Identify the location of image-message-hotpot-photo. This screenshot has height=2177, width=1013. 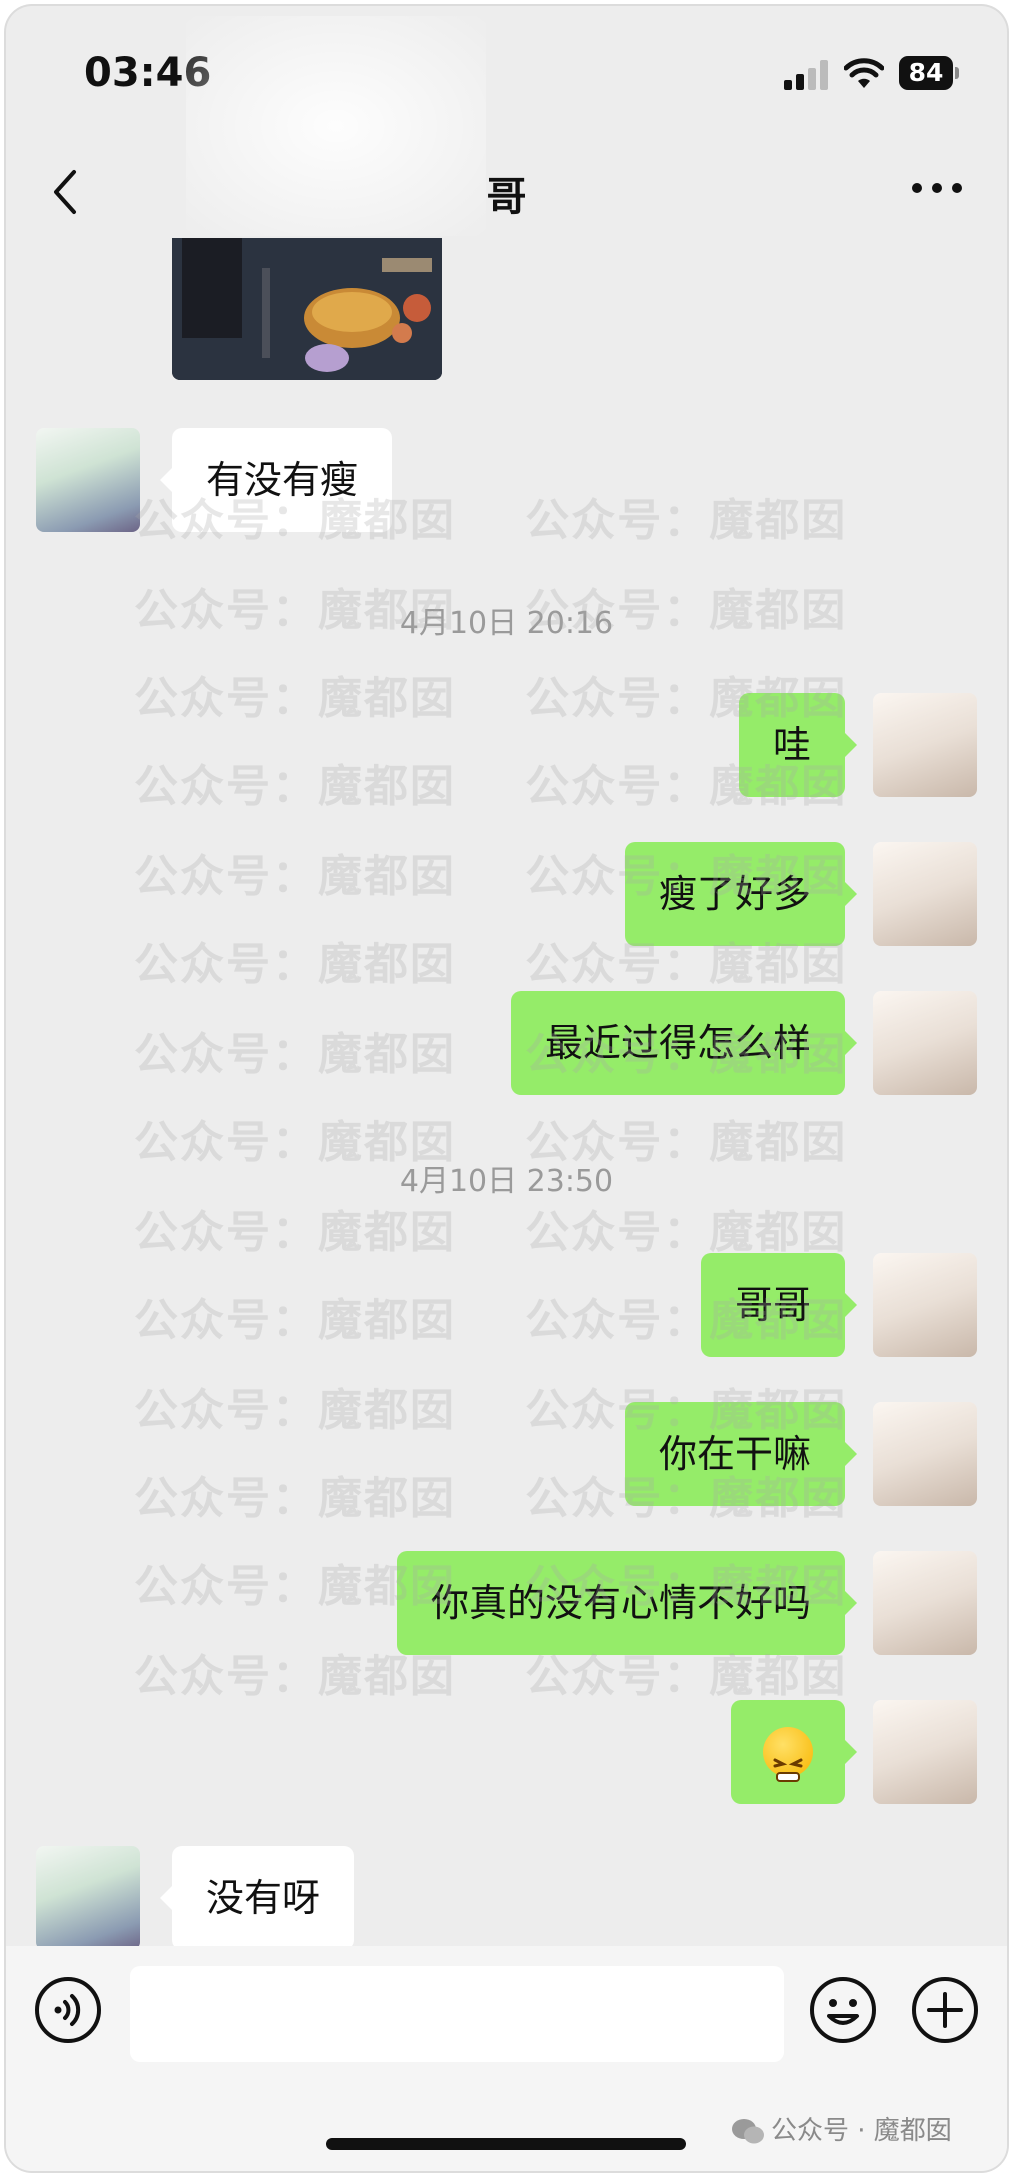
(307, 309).